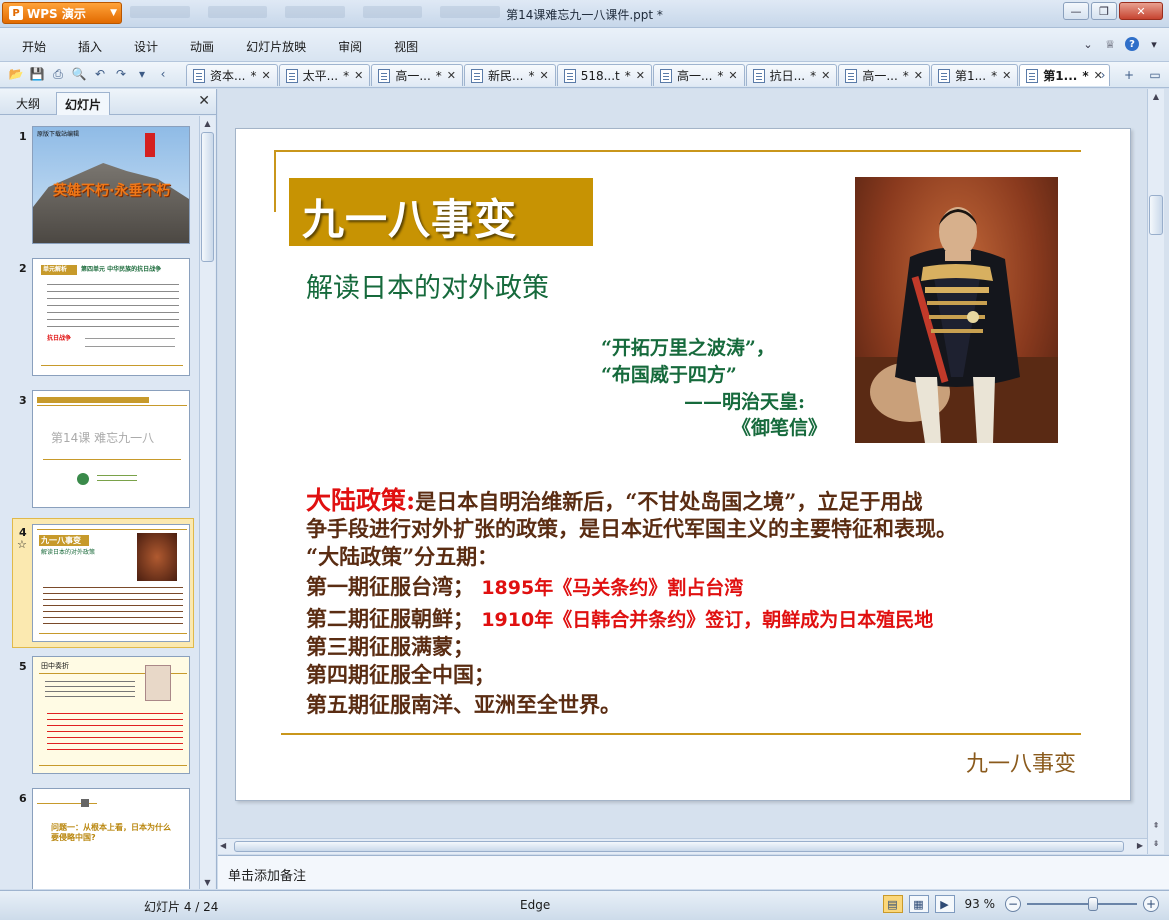 This screenshot has width=1169, height=920. I want to click on phase-3: 第三期征服满蒙；, so click(390, 646).